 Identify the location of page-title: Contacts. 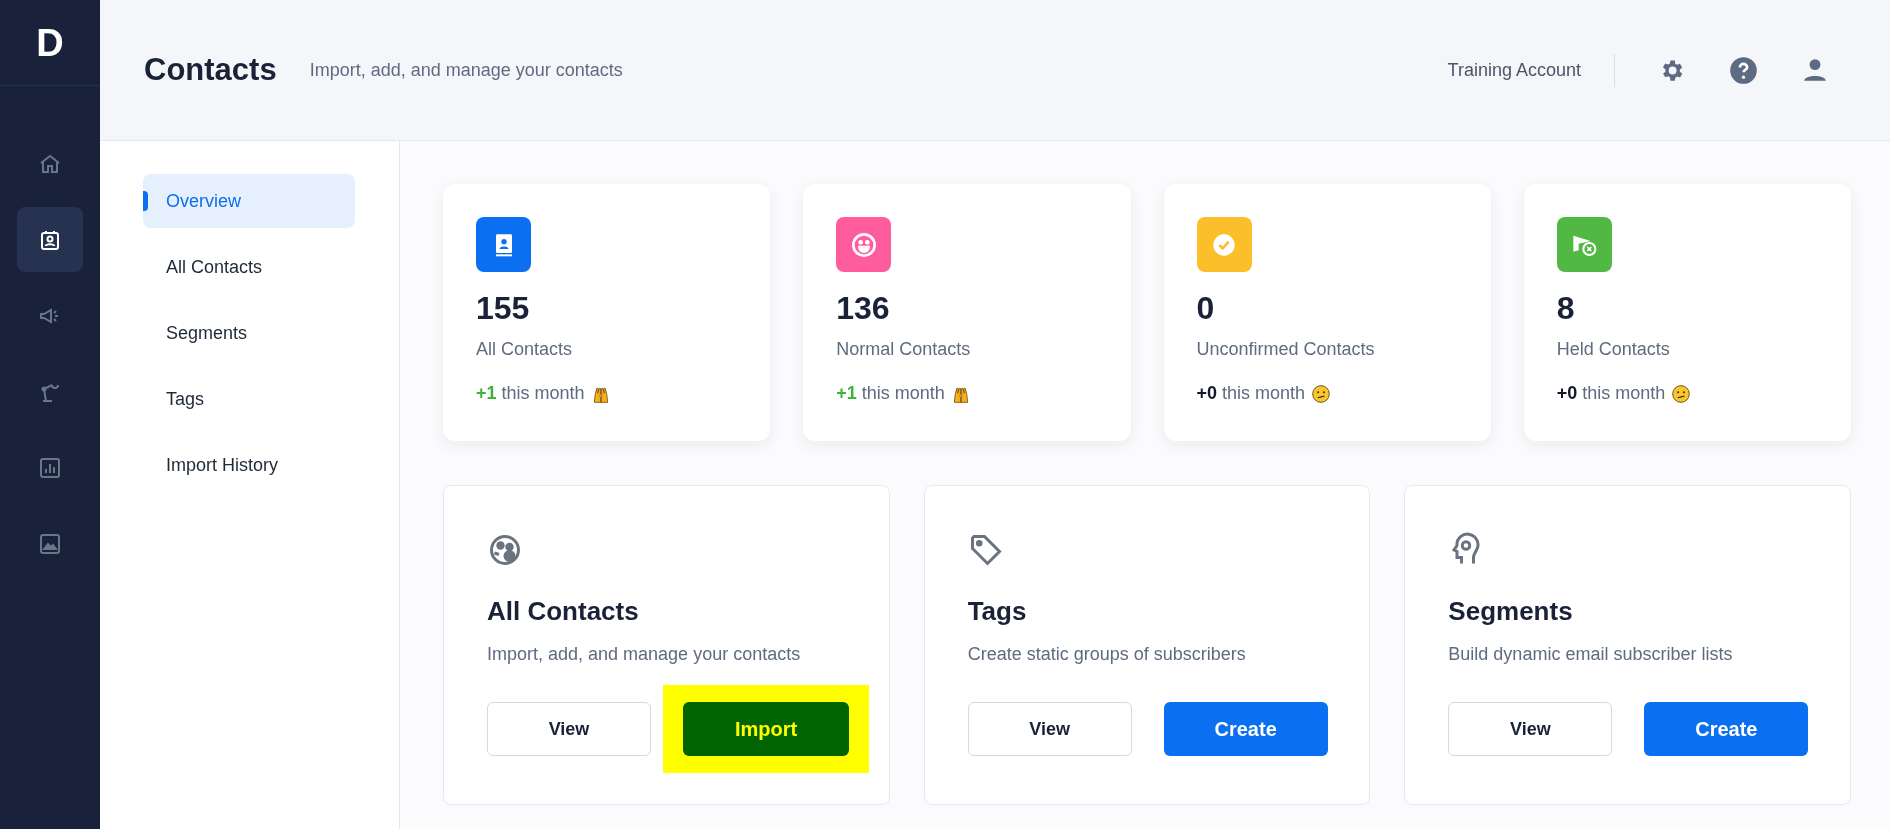
(210, 69).